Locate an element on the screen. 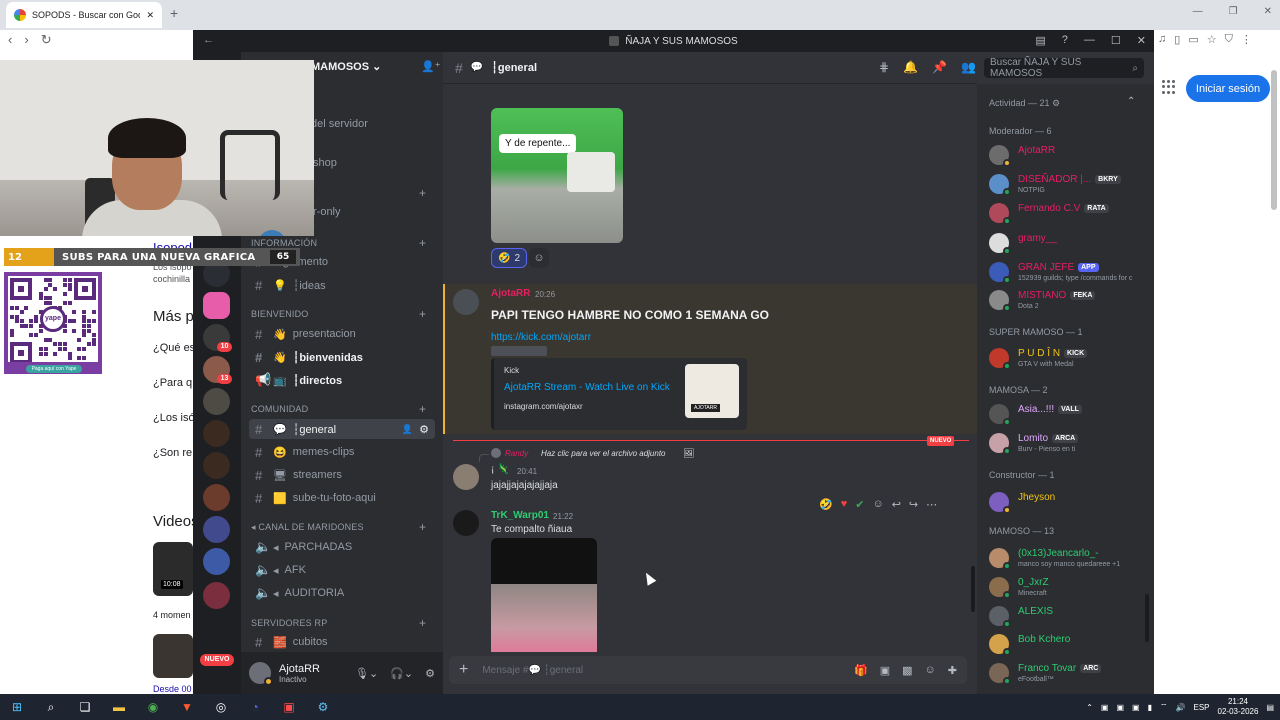  reply-icon: ↩ is located at coordinates (896, 504).